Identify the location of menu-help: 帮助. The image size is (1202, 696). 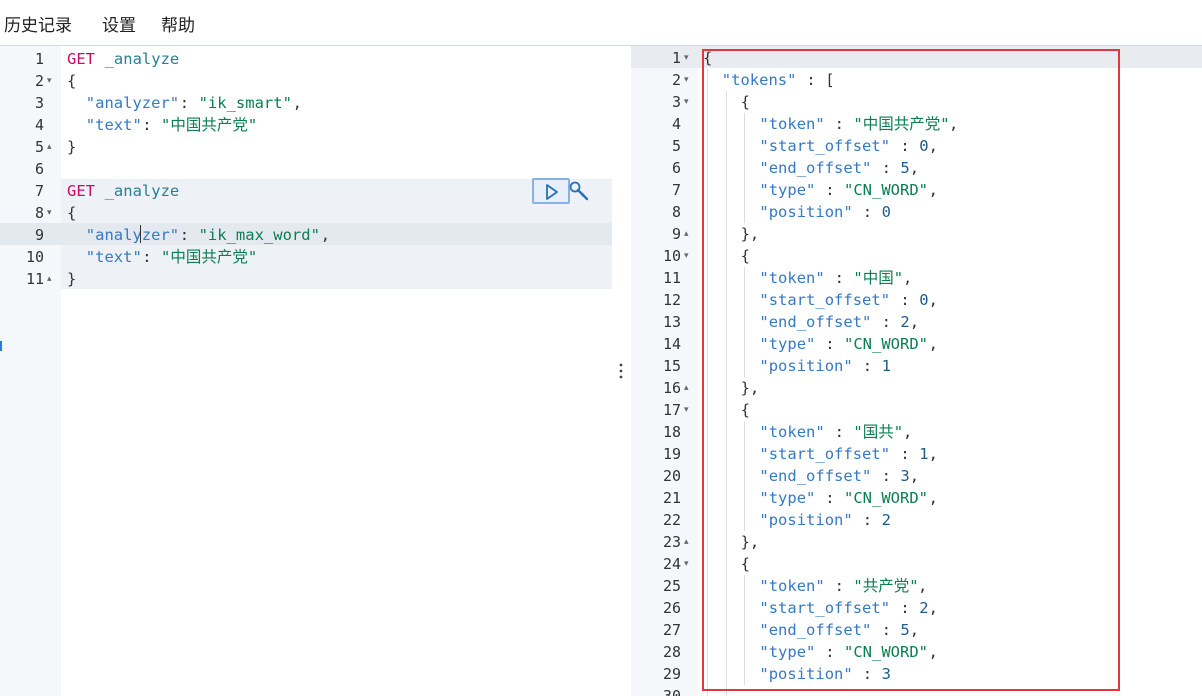
(178, 23).